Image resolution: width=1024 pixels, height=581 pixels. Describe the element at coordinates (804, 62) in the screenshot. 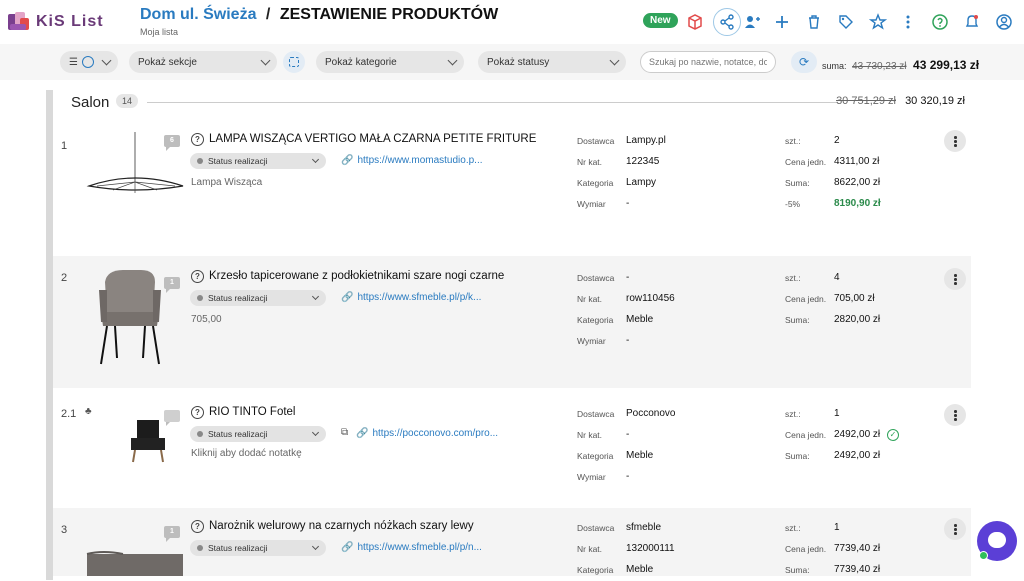

I see `refresh-button: ⟳` at that location.